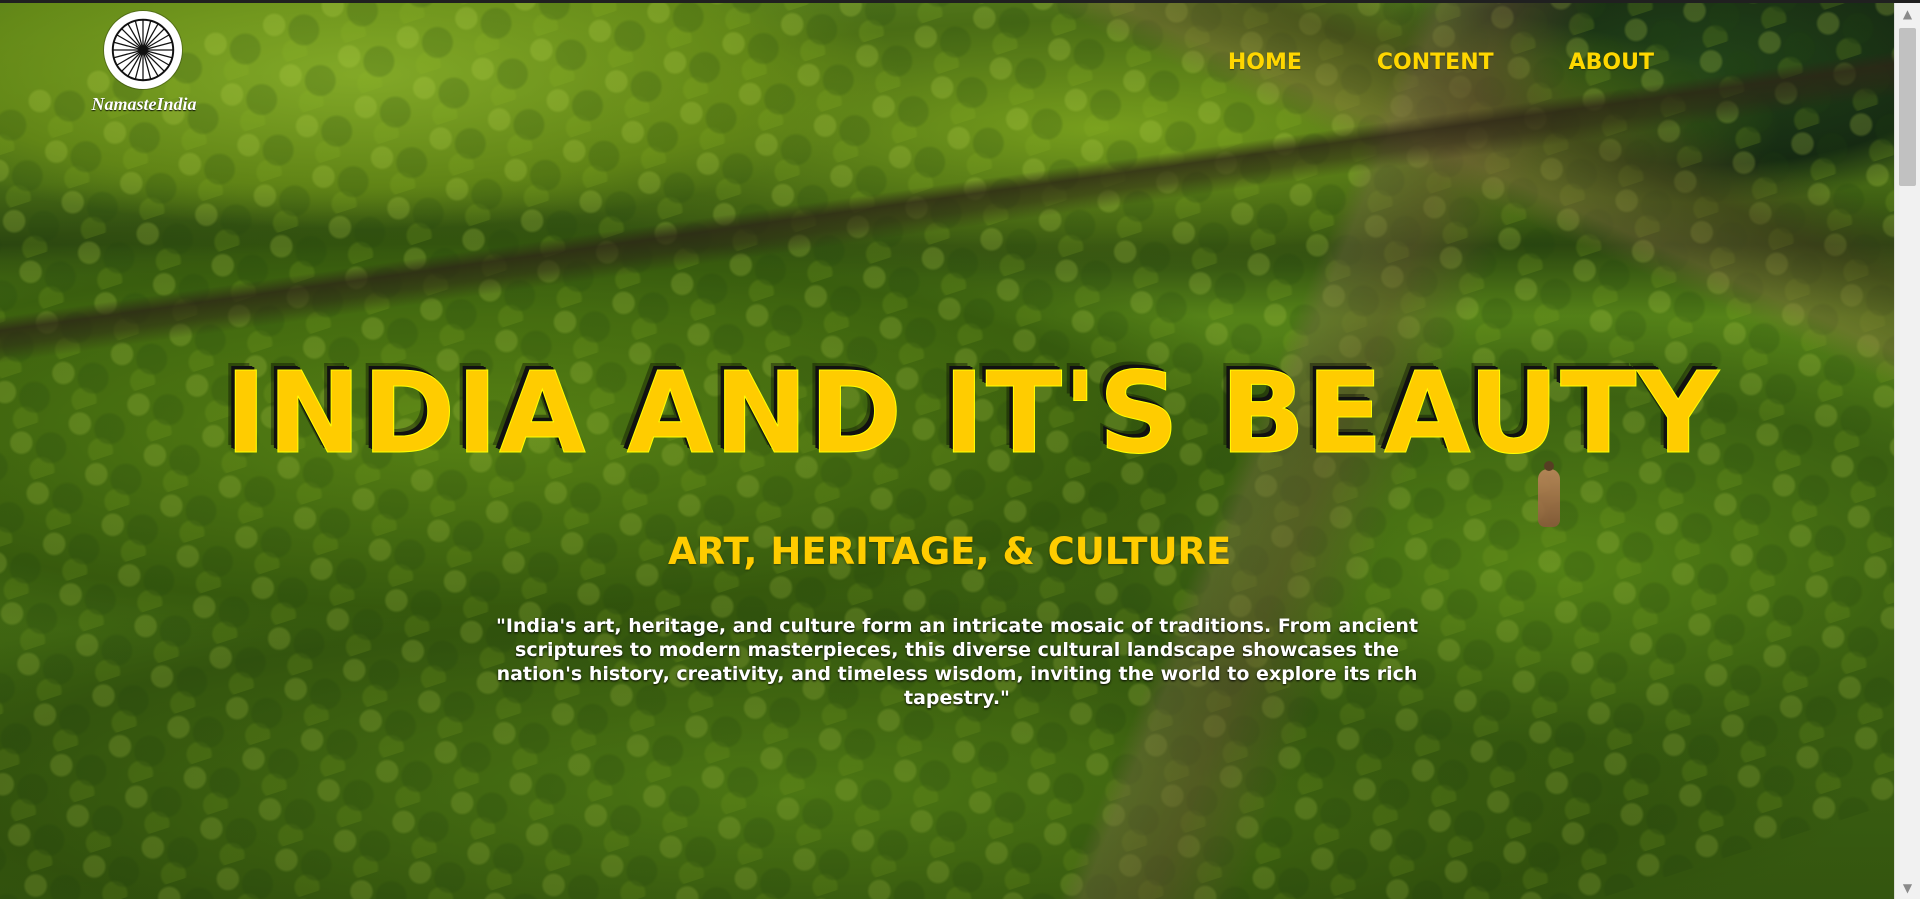  Describe the element at coordinates (972, 414) in the screenshot. I see `hero-title: INDIA AND IT'S BEAUTY` at that location.